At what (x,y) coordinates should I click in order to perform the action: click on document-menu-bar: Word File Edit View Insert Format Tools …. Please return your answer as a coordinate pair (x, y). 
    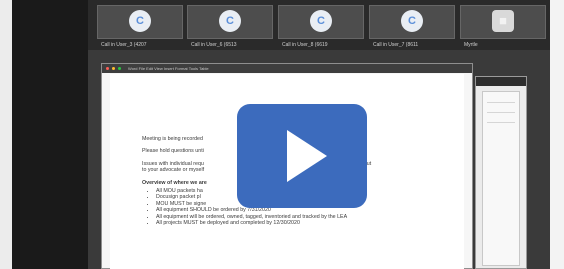
    Looking at the image, I should click on (168, 68).